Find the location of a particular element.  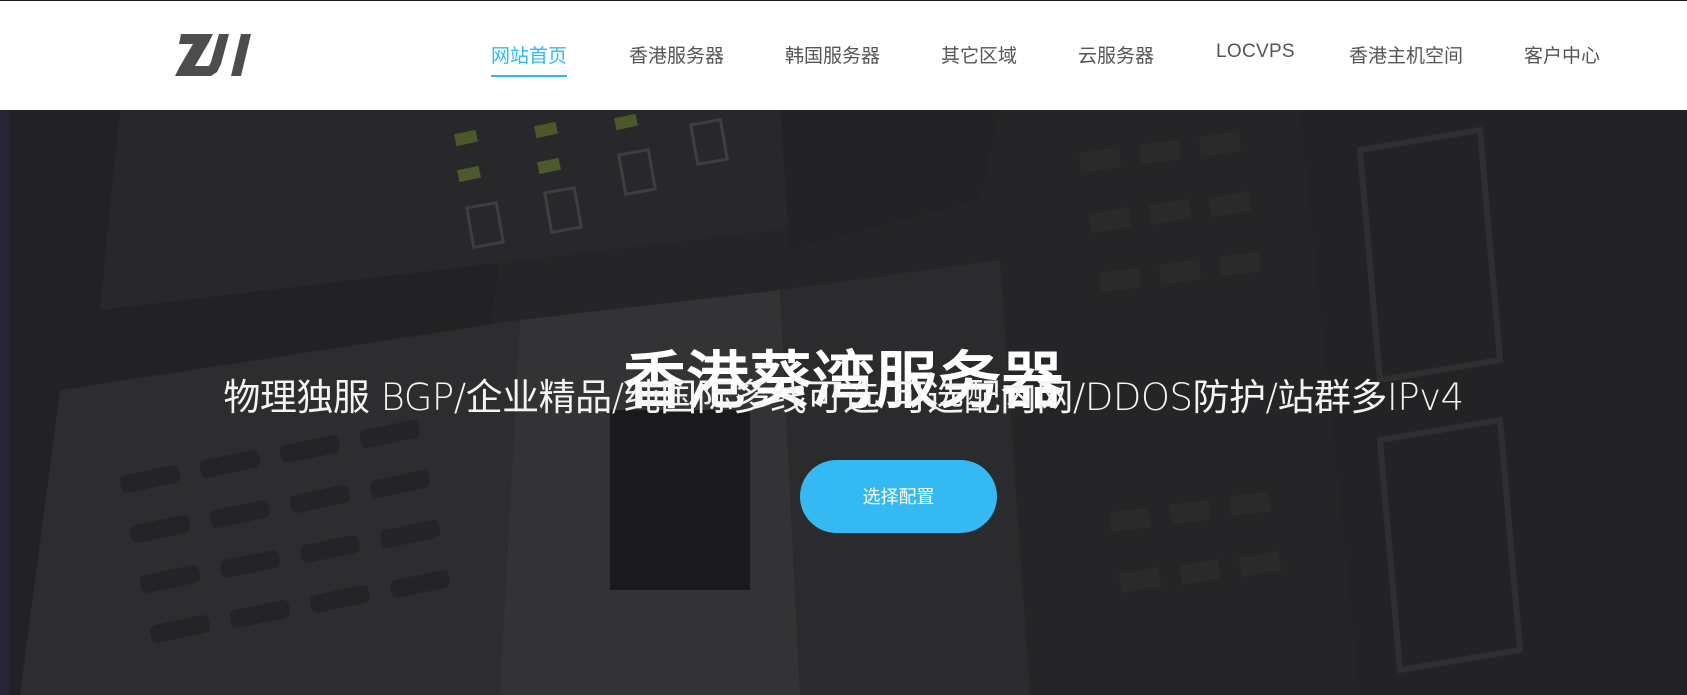

nav-item-other-regions: 其它区域 is located at coordinates (979, 56).